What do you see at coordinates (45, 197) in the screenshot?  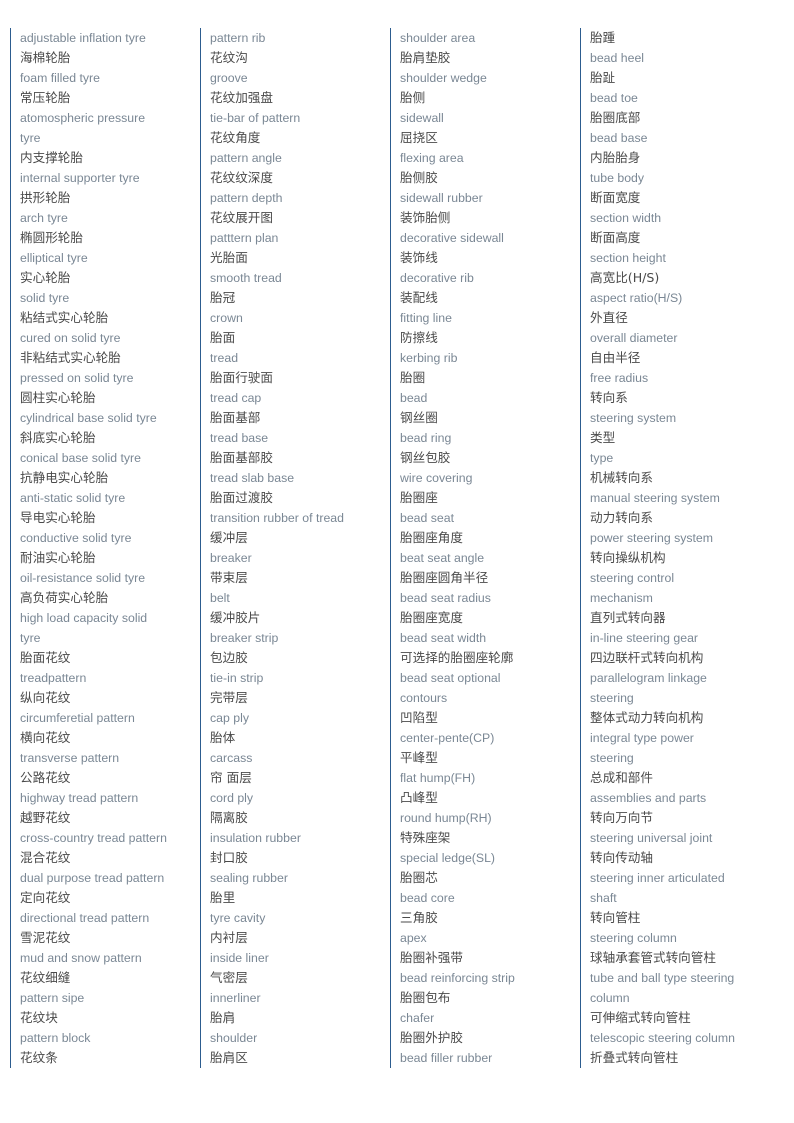 I see `glossary-term: 拱形轮胎` at bounding box center [45, 197].